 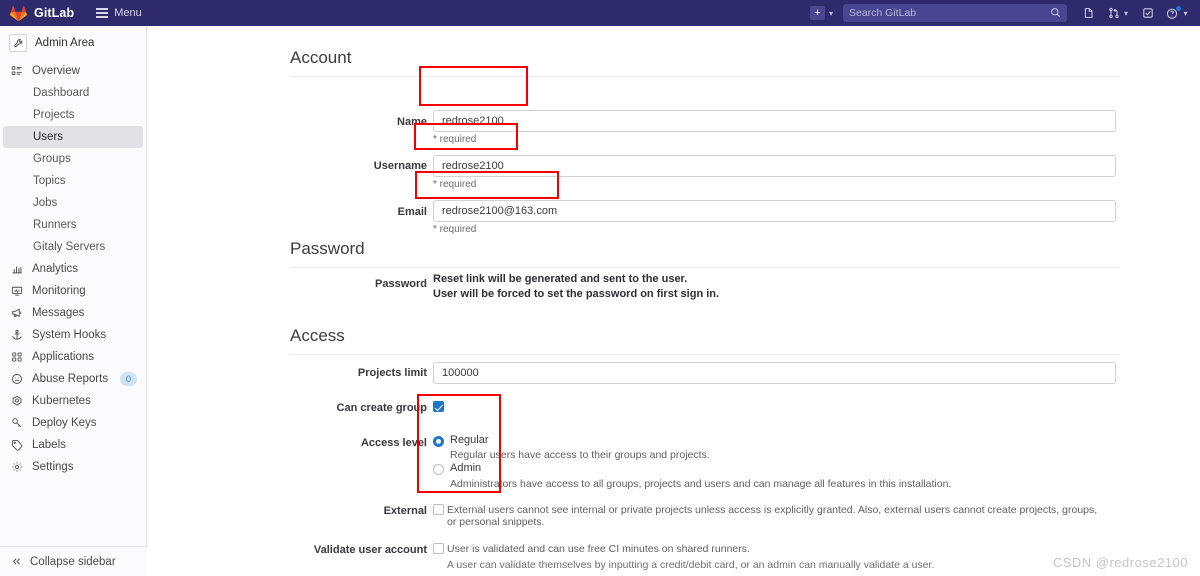 What do you see at coordinates (16, 561) in the screenshot?
I see `chevron-double-left-icon` at bounding box center [16, 561].